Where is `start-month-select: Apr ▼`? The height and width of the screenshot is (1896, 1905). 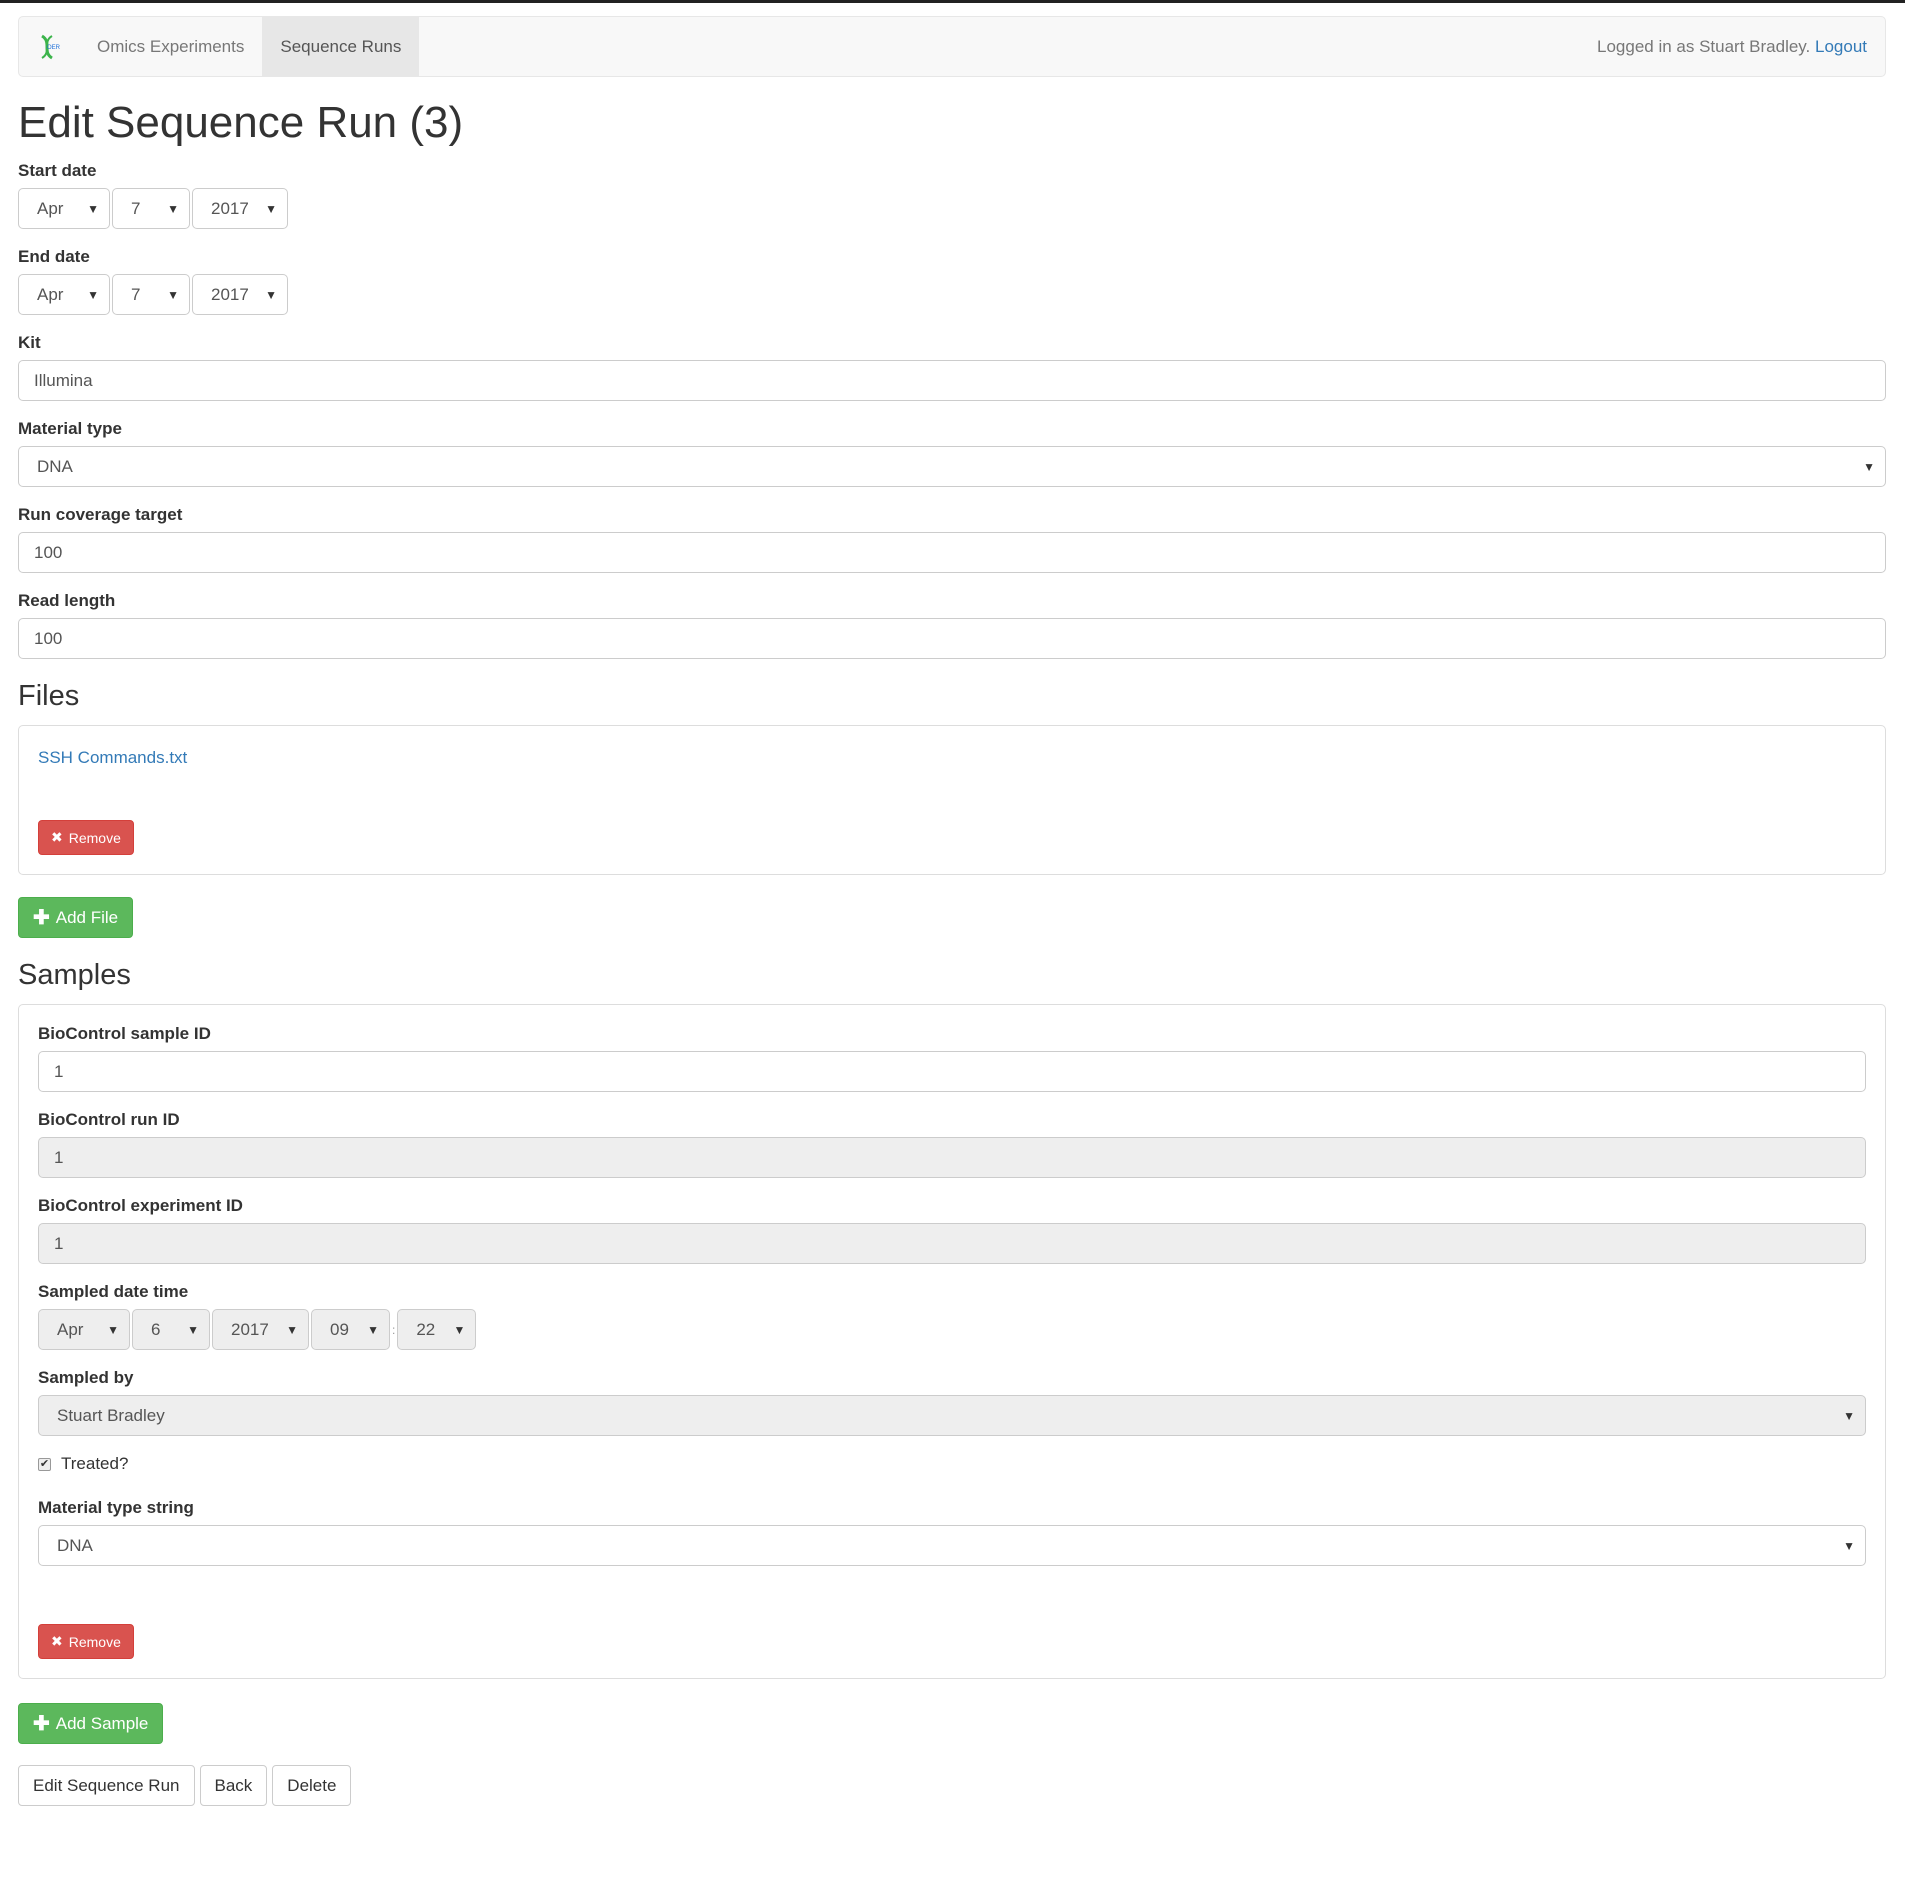 start-month-select: Apr ▼ is located at coordinates (64, 209).